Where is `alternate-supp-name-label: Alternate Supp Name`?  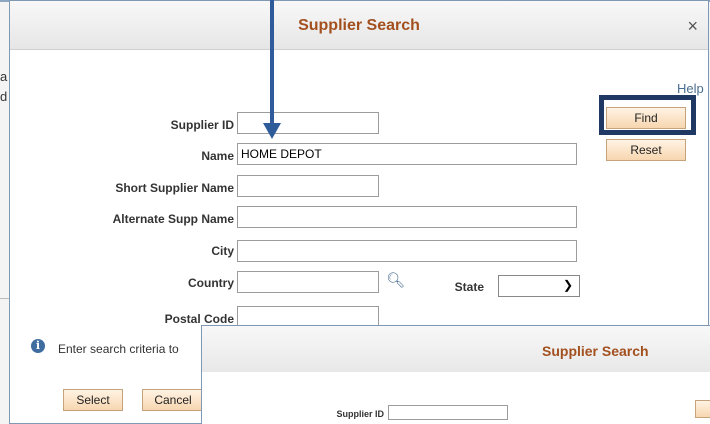 alternate-supp-name-label: Alternate Supp Name is located at coordinates (173, 219).